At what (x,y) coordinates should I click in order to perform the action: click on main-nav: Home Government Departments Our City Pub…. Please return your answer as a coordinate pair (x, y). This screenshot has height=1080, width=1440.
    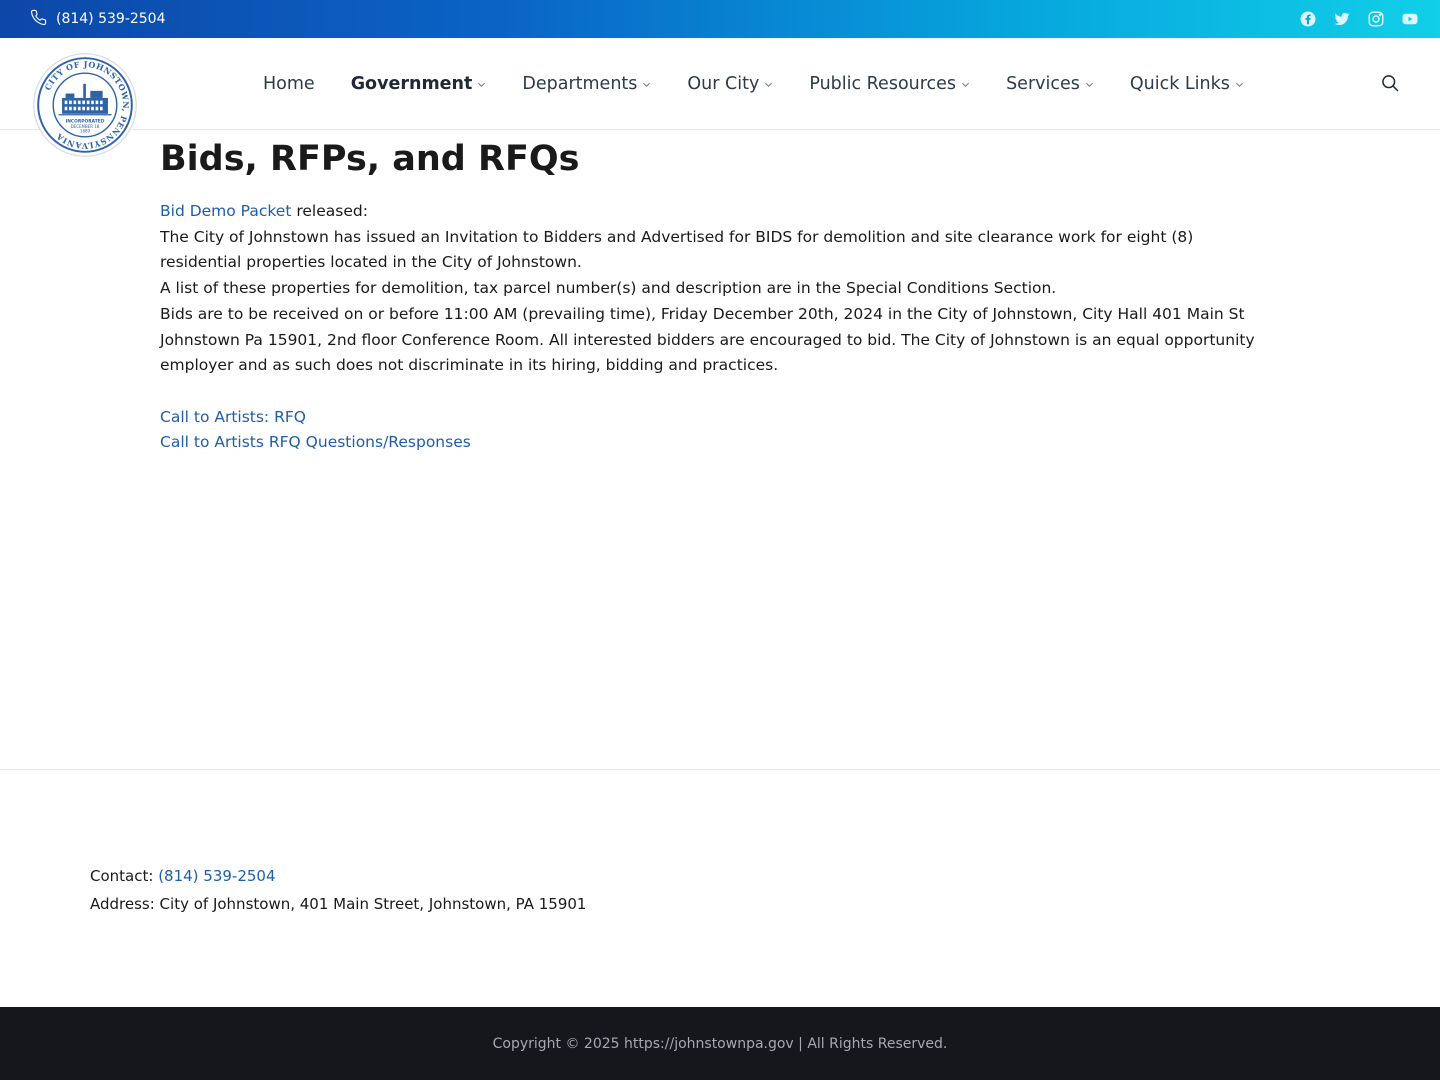
    Looking at the image, I should click on (771, 84).